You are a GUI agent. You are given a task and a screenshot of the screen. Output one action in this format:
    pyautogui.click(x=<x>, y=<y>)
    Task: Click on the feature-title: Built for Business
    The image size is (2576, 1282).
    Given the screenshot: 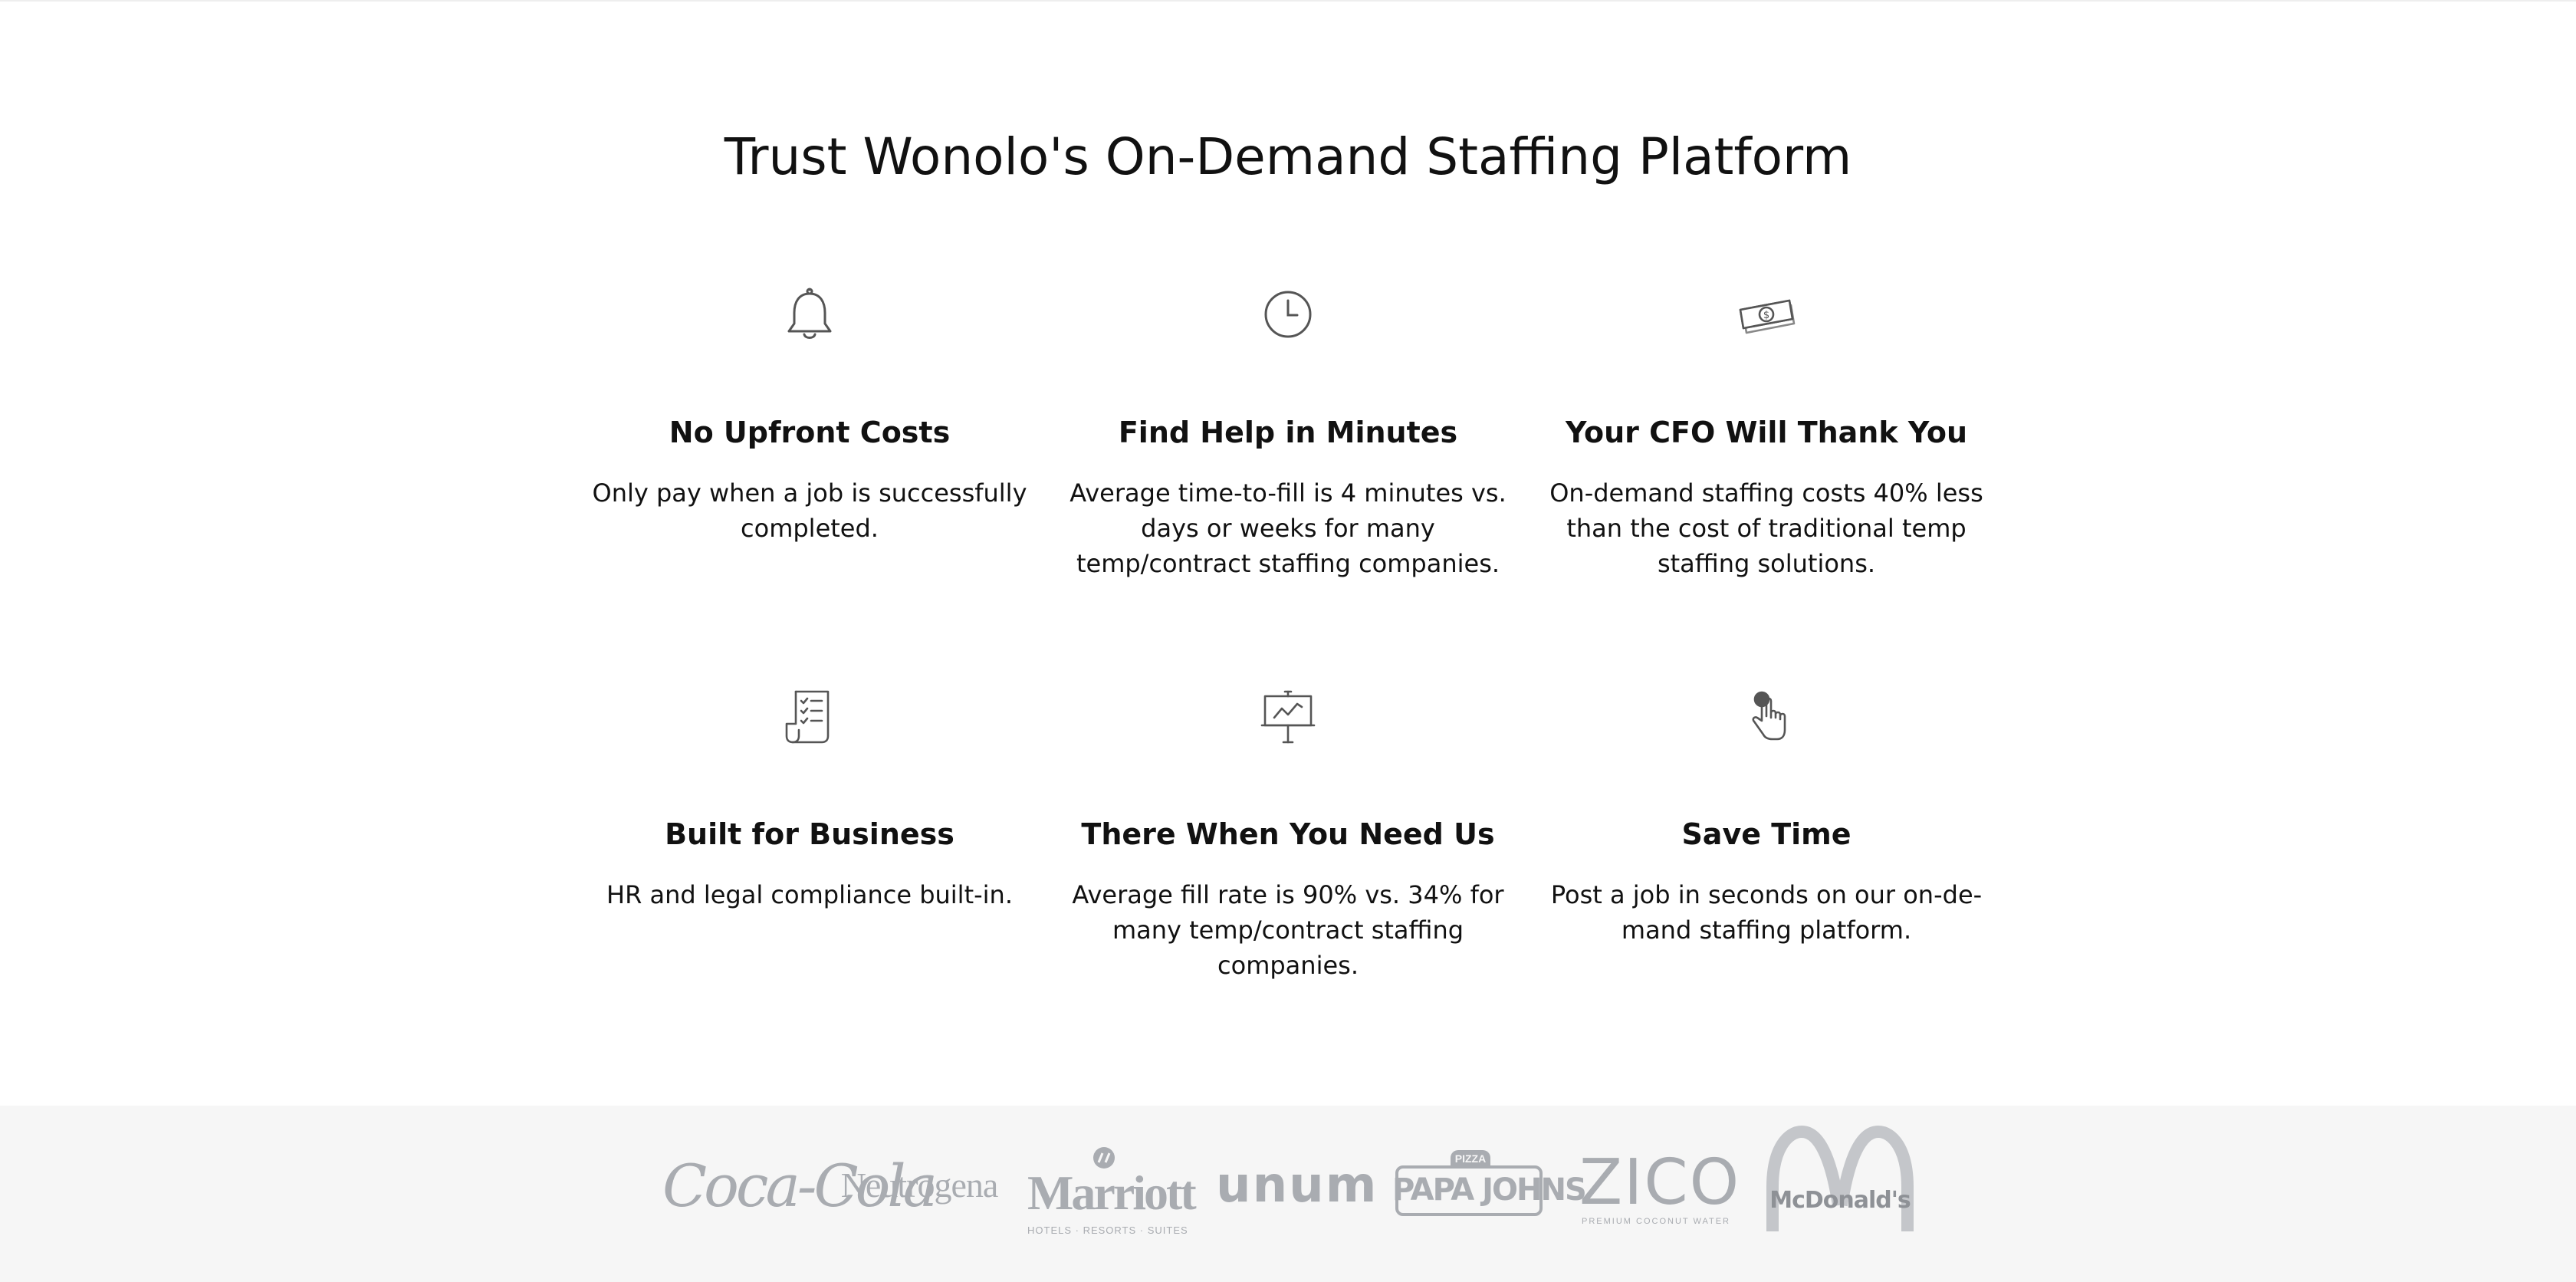 What is the action you would take?
    pyautogui.click(x=810, y=834)
    